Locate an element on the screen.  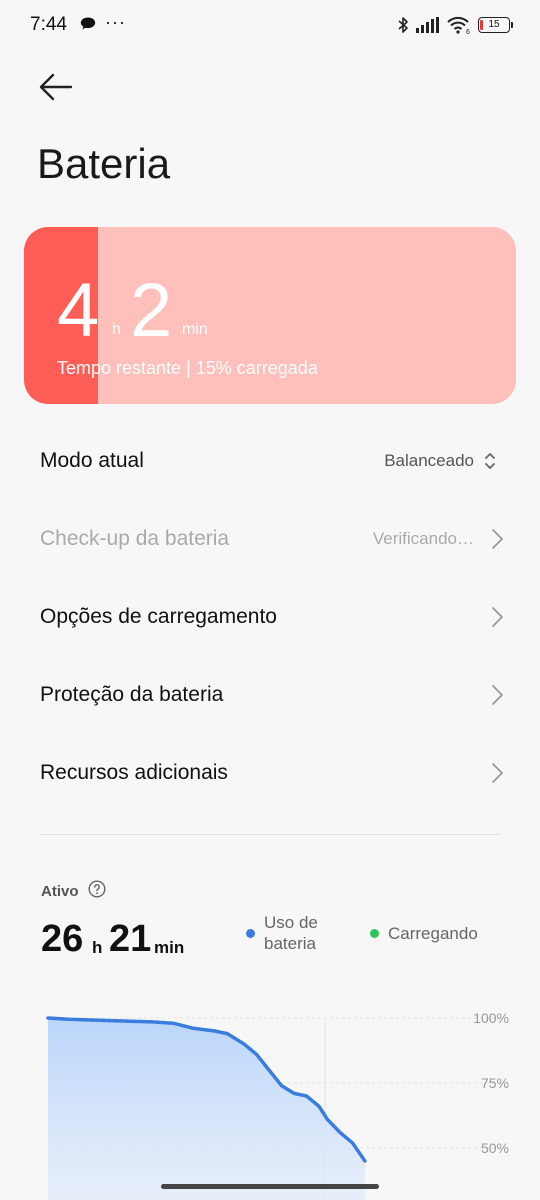
active-label: Ativo is located at coordinates (60, 891).